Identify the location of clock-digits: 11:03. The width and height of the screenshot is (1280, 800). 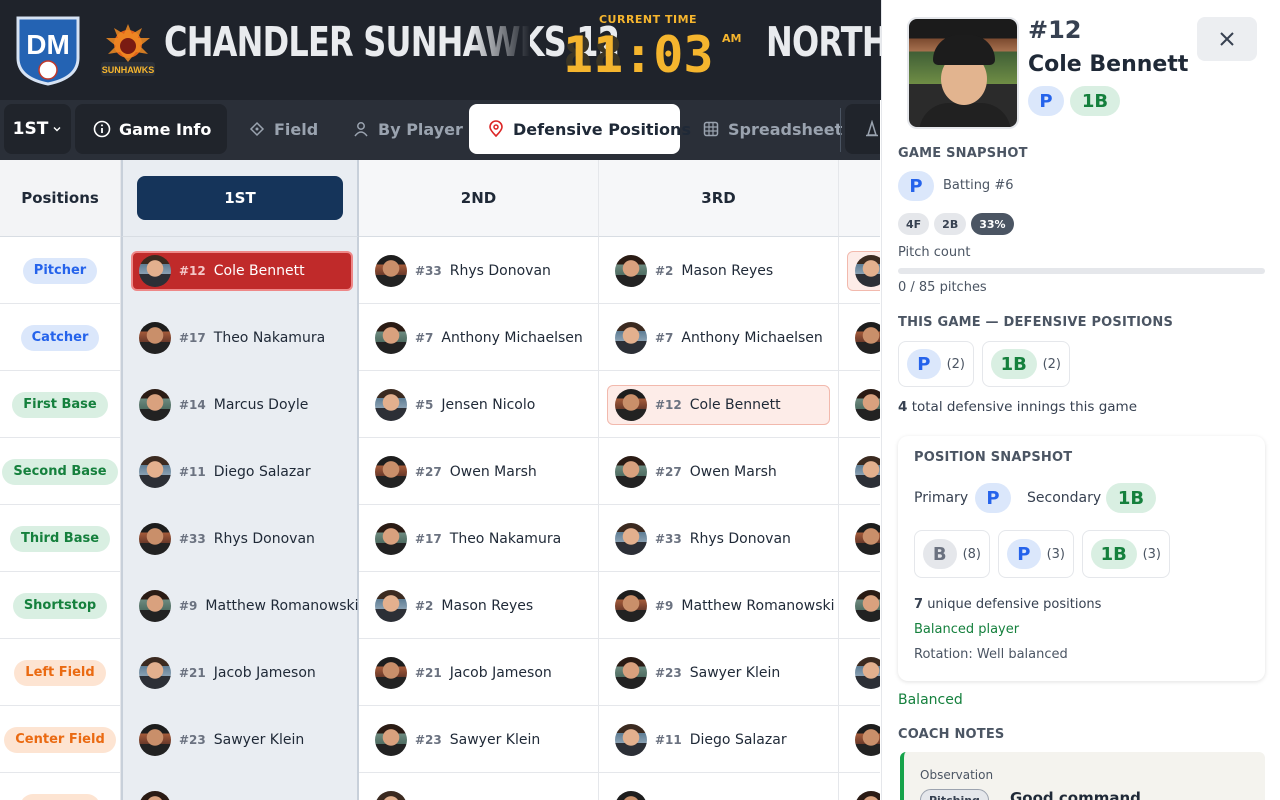
(638, 55).